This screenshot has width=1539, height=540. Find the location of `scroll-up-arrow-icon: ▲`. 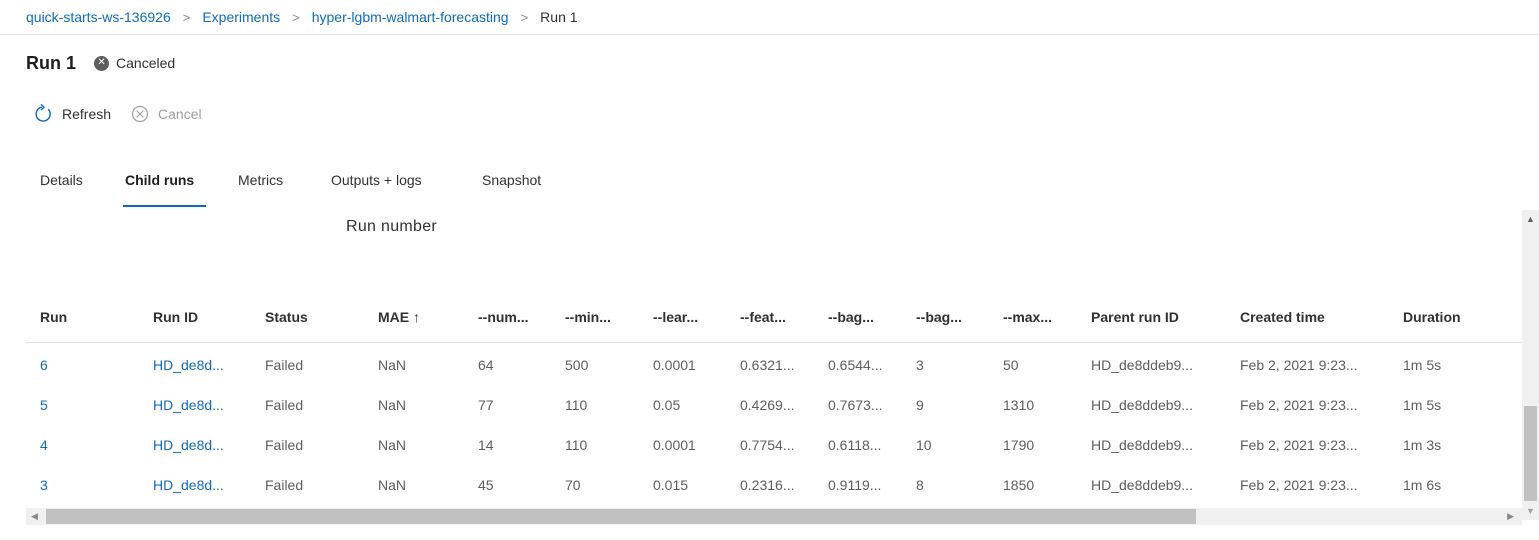

scroll-up-arrow-icon: ▲ is located at coordinates (1530, 219).